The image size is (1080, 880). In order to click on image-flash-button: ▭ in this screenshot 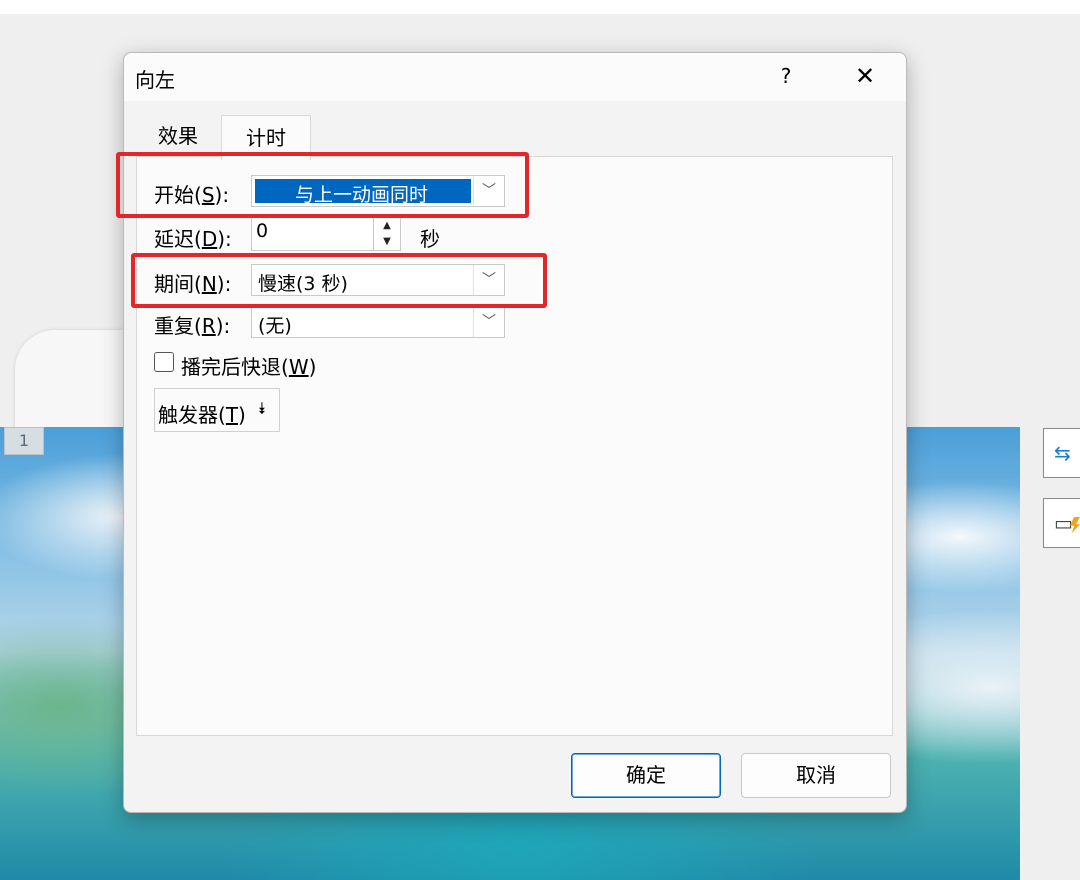, I will do `click(1061, 523)`.